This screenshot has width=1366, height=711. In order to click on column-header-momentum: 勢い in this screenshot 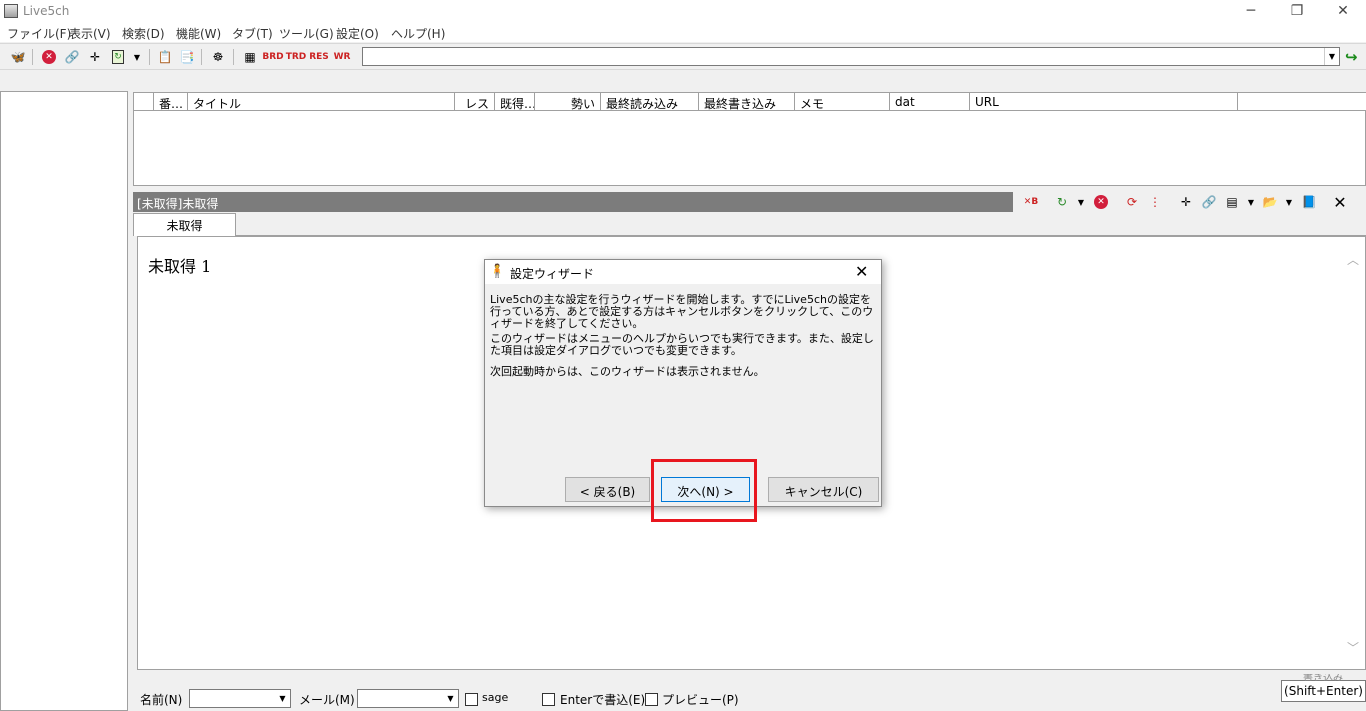, I will do `click(568, 102)`.